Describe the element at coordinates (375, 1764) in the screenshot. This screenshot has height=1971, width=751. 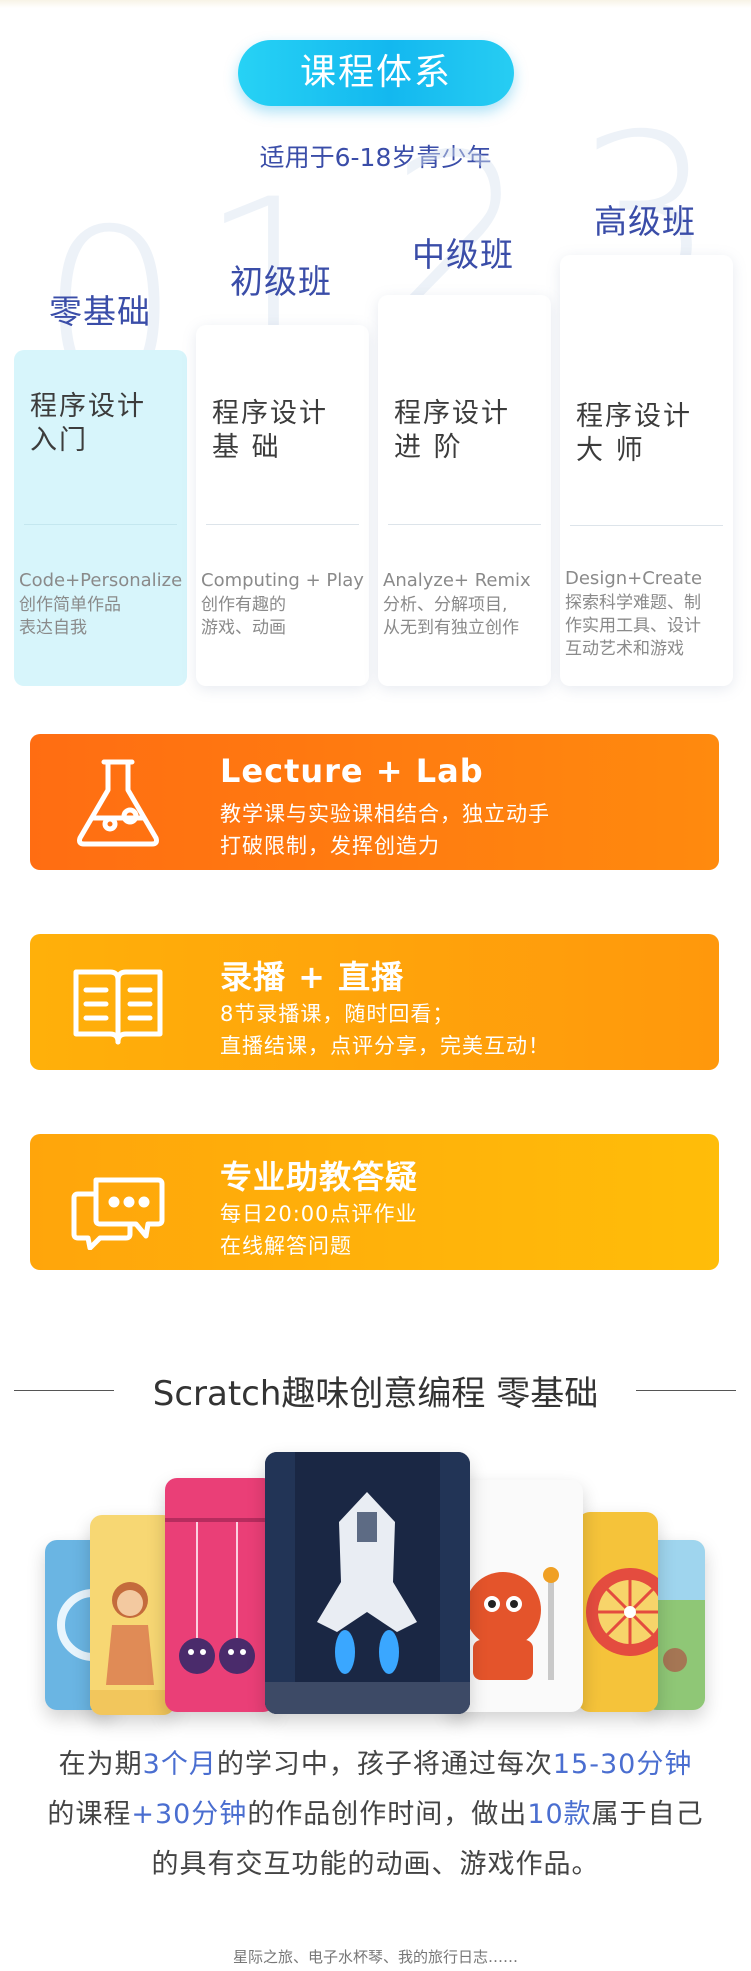
I see `scratch-description-line-1: 在为期3个月的学习中，孩子将通过每次15-30分钟` at that location.